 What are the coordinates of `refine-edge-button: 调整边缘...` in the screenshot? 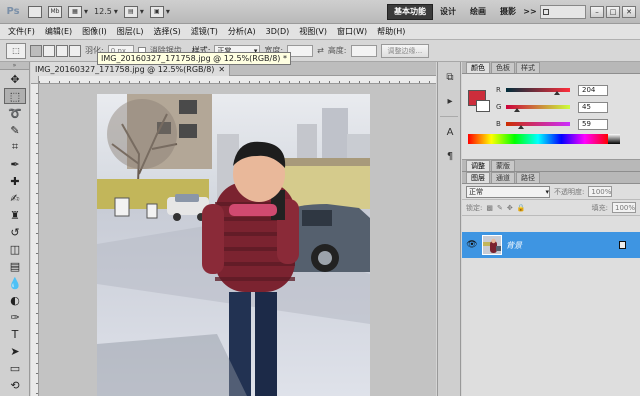 It's located at (405, 50).